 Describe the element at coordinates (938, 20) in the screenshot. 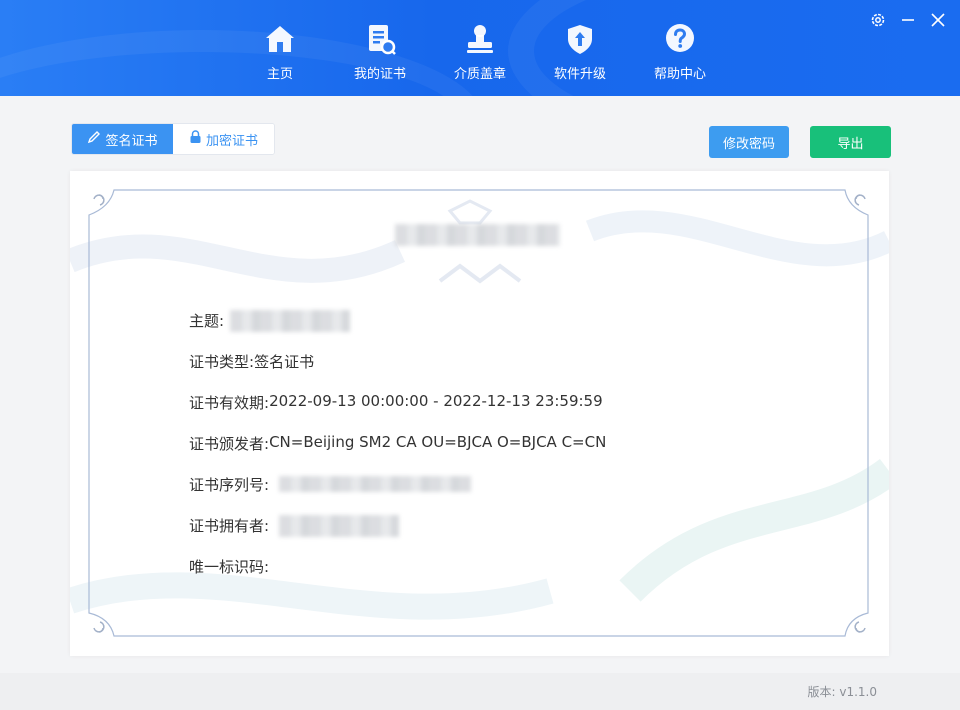

I see `close-icon` at that location.